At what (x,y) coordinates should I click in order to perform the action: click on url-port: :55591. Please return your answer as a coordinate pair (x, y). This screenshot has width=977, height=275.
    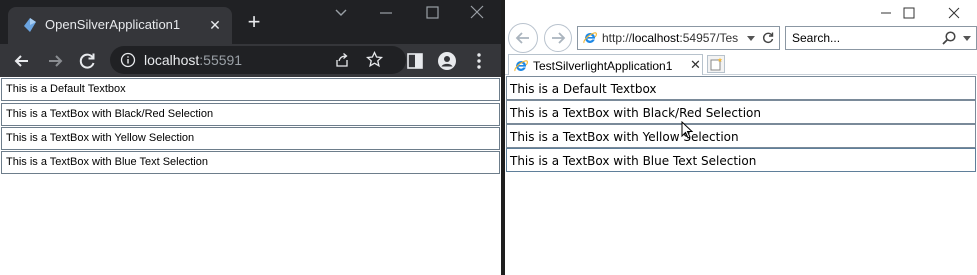
    Looking at the image, I should click on (221, 60).